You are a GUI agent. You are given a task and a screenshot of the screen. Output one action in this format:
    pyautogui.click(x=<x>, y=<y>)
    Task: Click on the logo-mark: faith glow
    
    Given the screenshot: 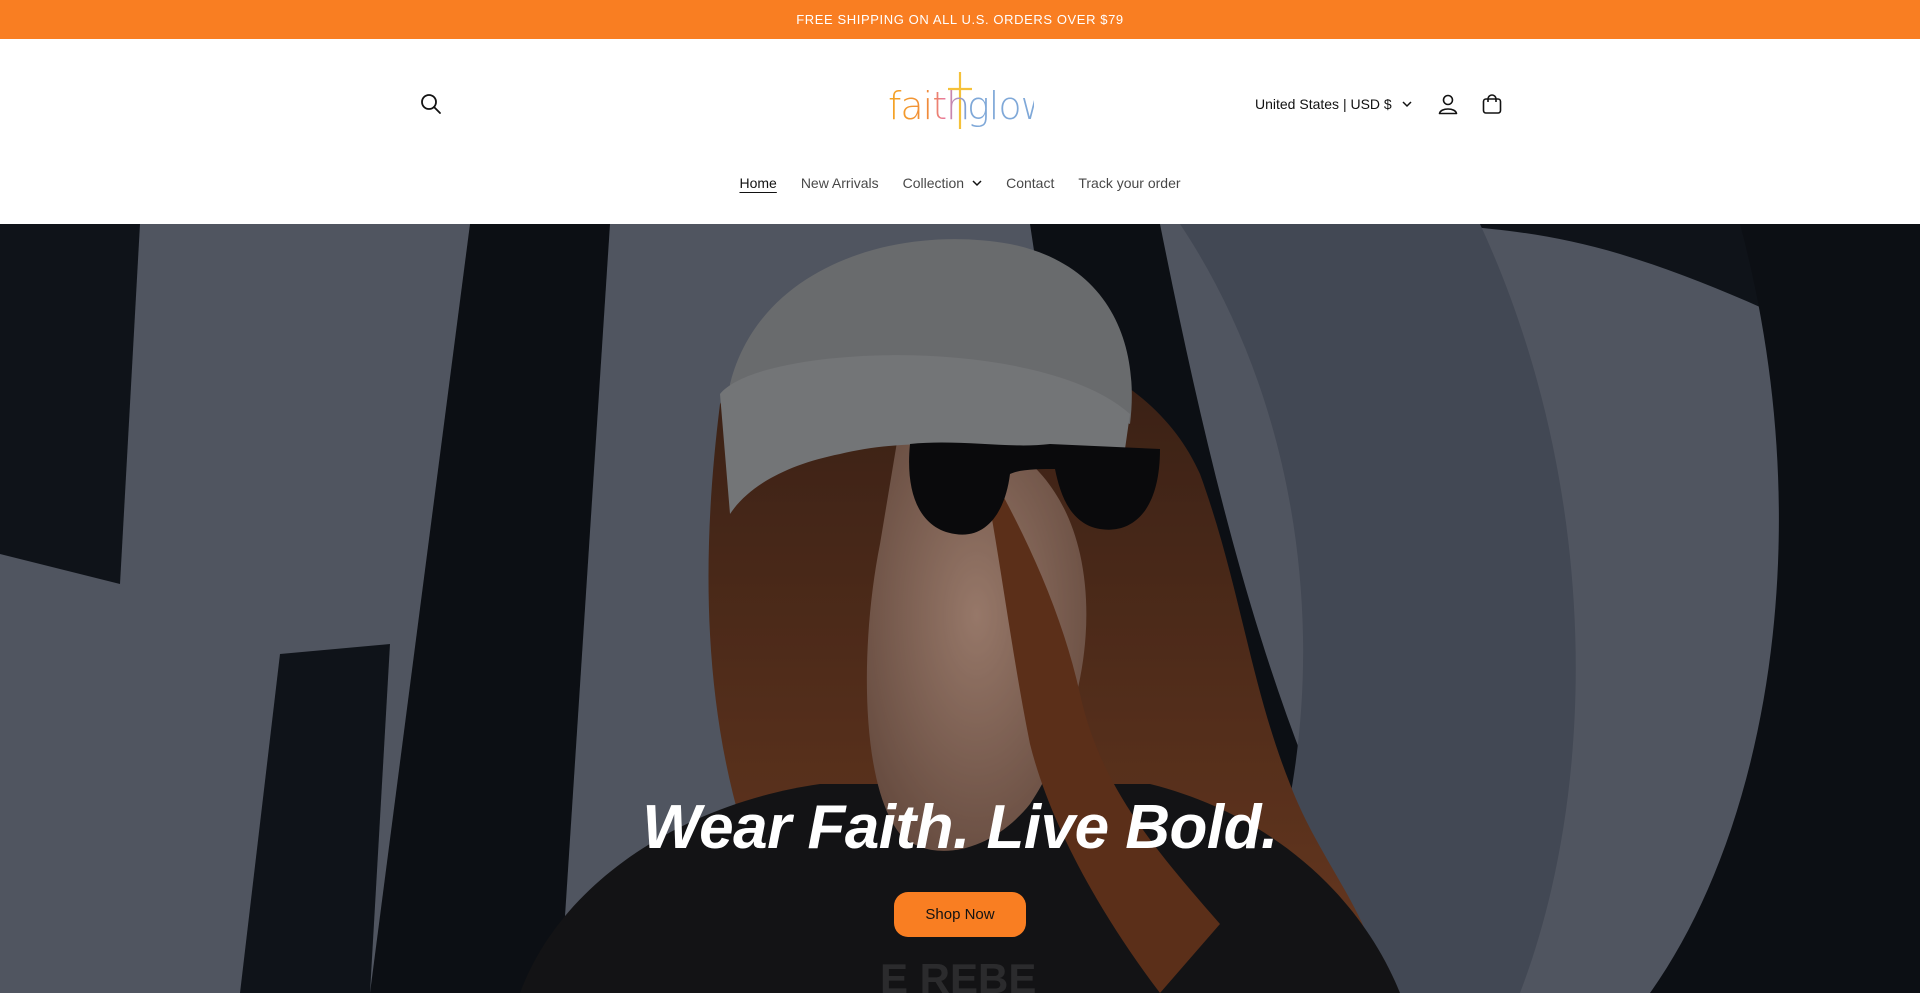 What is the action you would take?
    pyautogui.click(x=970, y=100)
    